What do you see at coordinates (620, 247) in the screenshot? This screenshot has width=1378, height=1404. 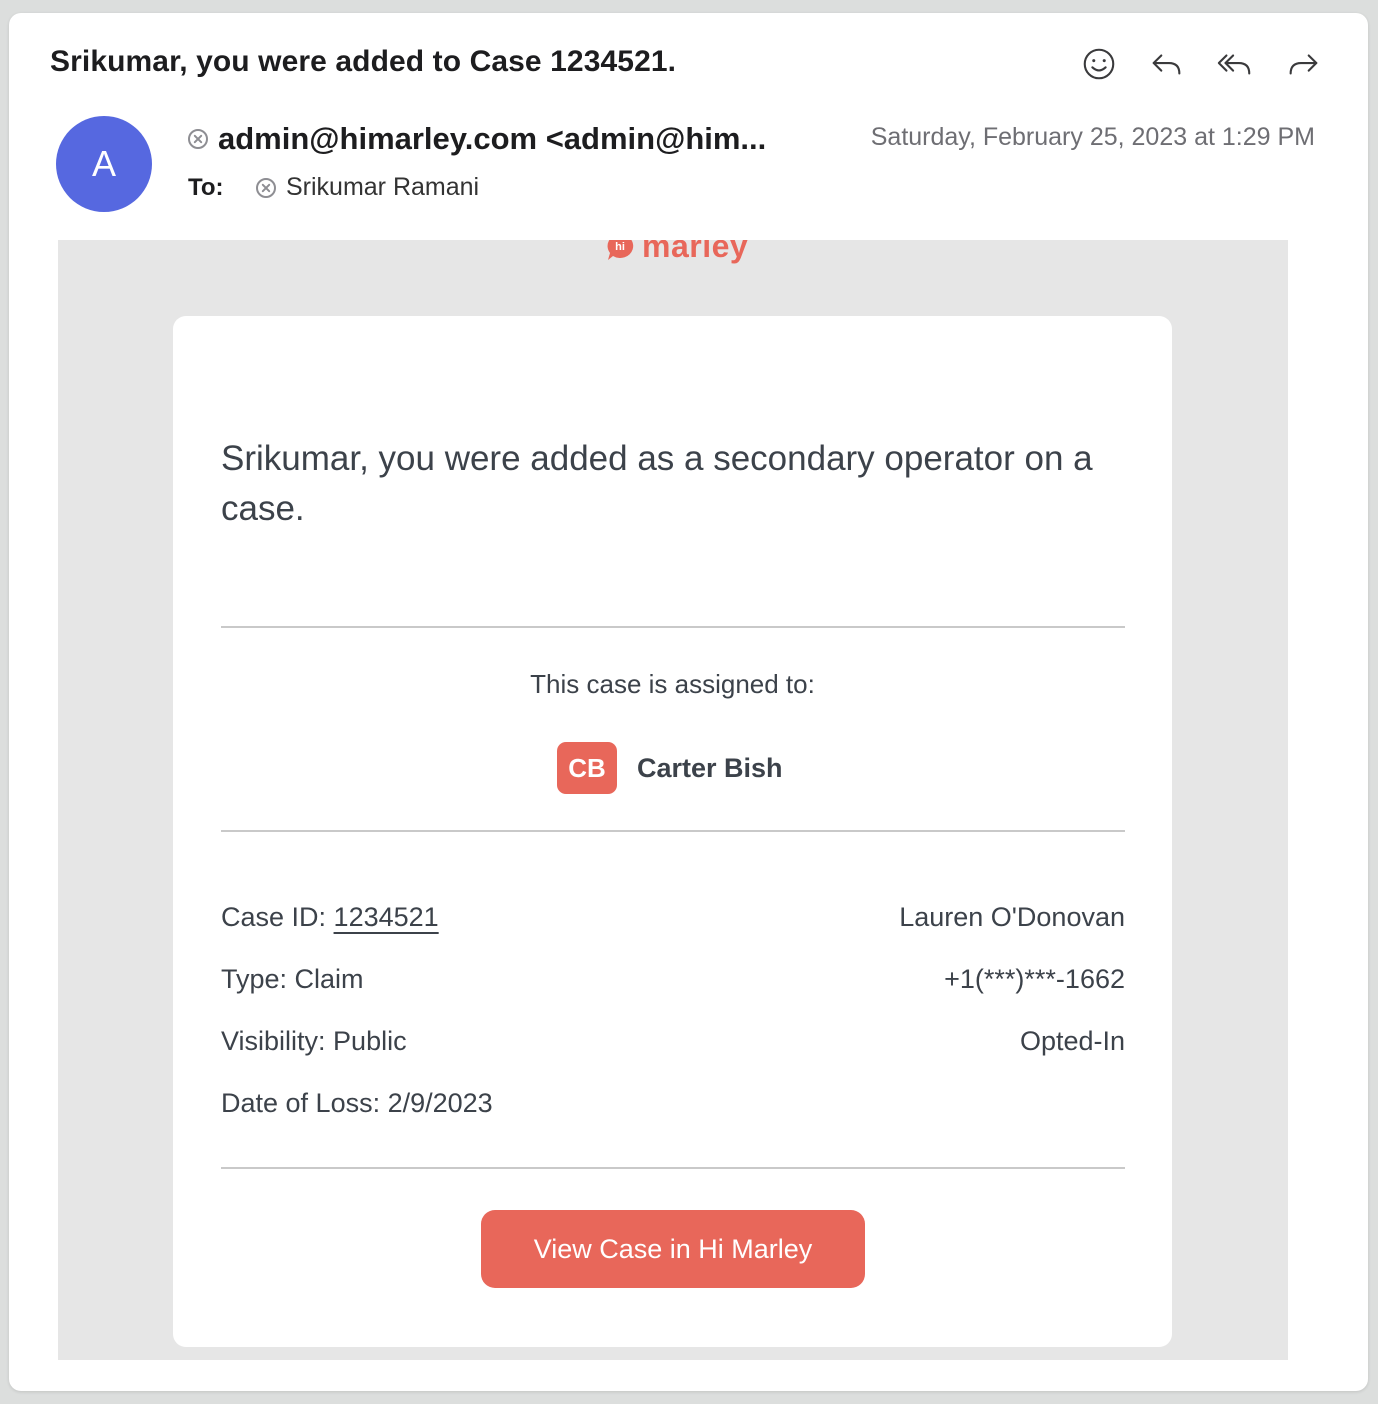 I see `svg-text: hi` at bounding box center [620, 247].